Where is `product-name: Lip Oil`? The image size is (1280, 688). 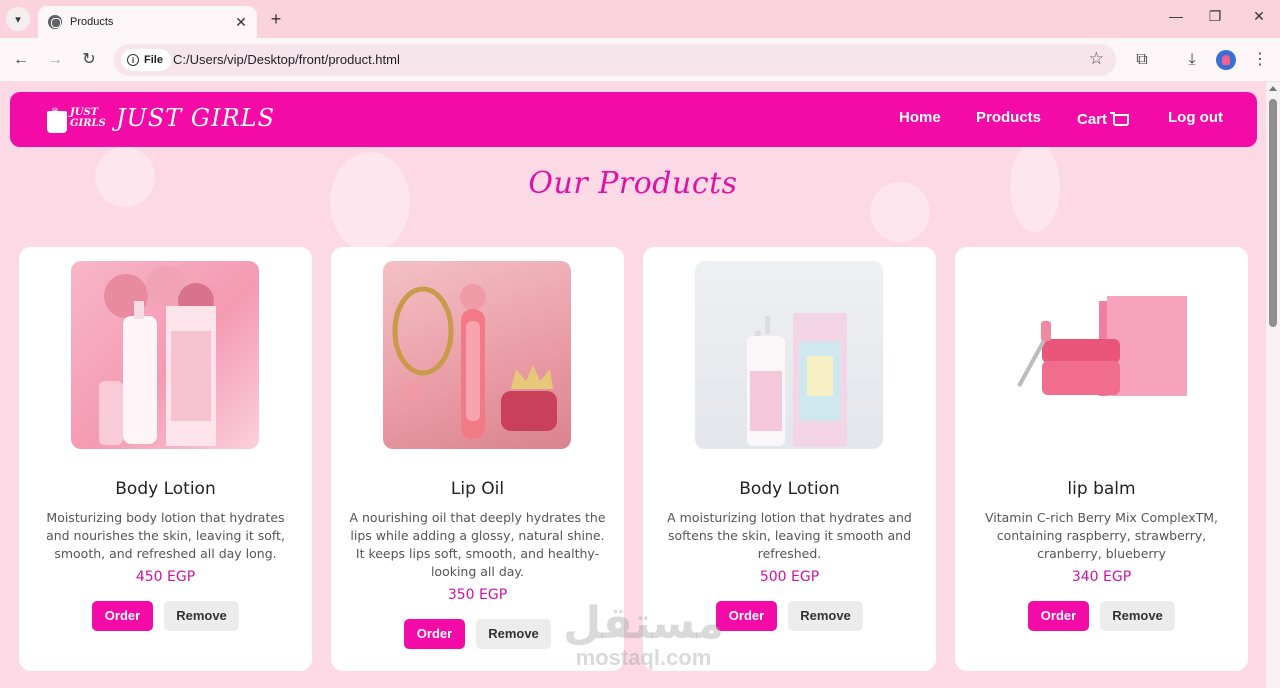
product-name: Lip Oil is located at coordinates (477, 489).